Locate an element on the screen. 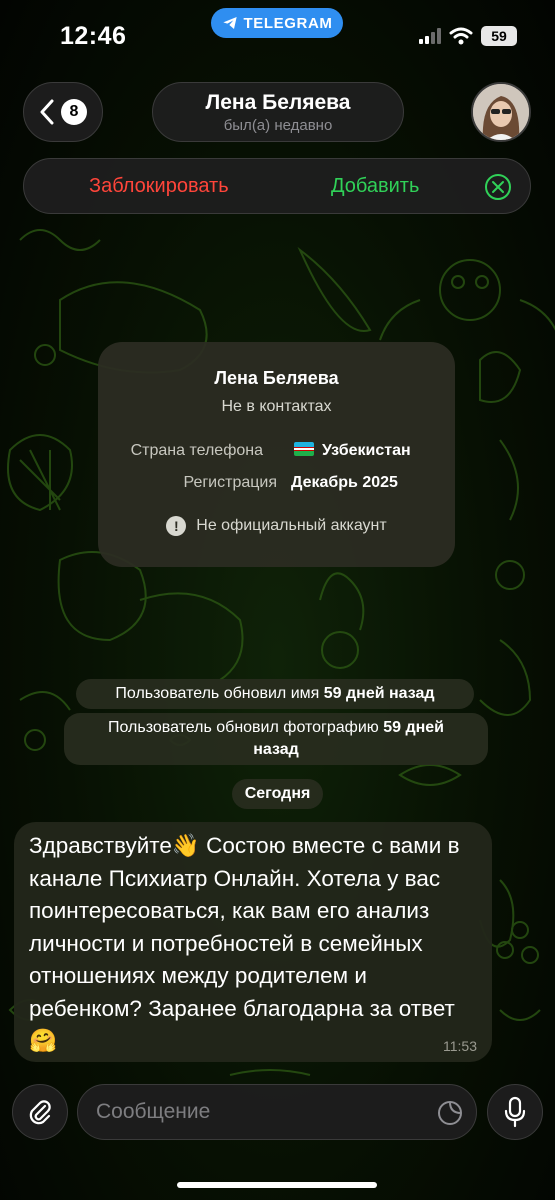  microphone-button is located at coordinates (515, 1112).